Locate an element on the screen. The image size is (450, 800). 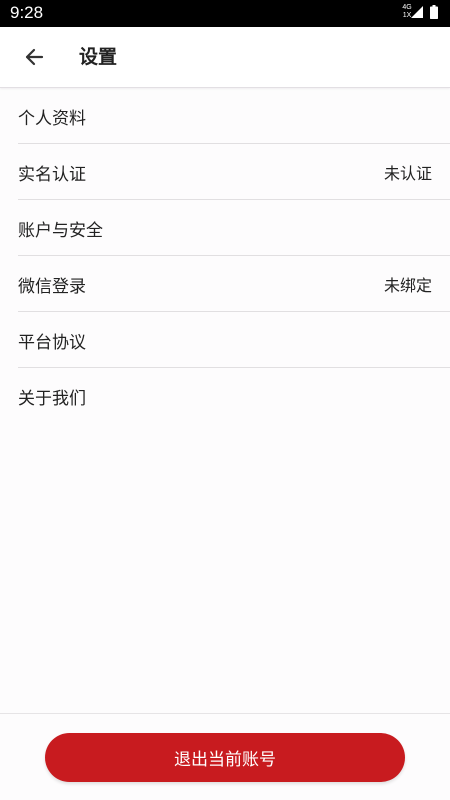
page-title: 设置 is located at coordinates (98, 57).